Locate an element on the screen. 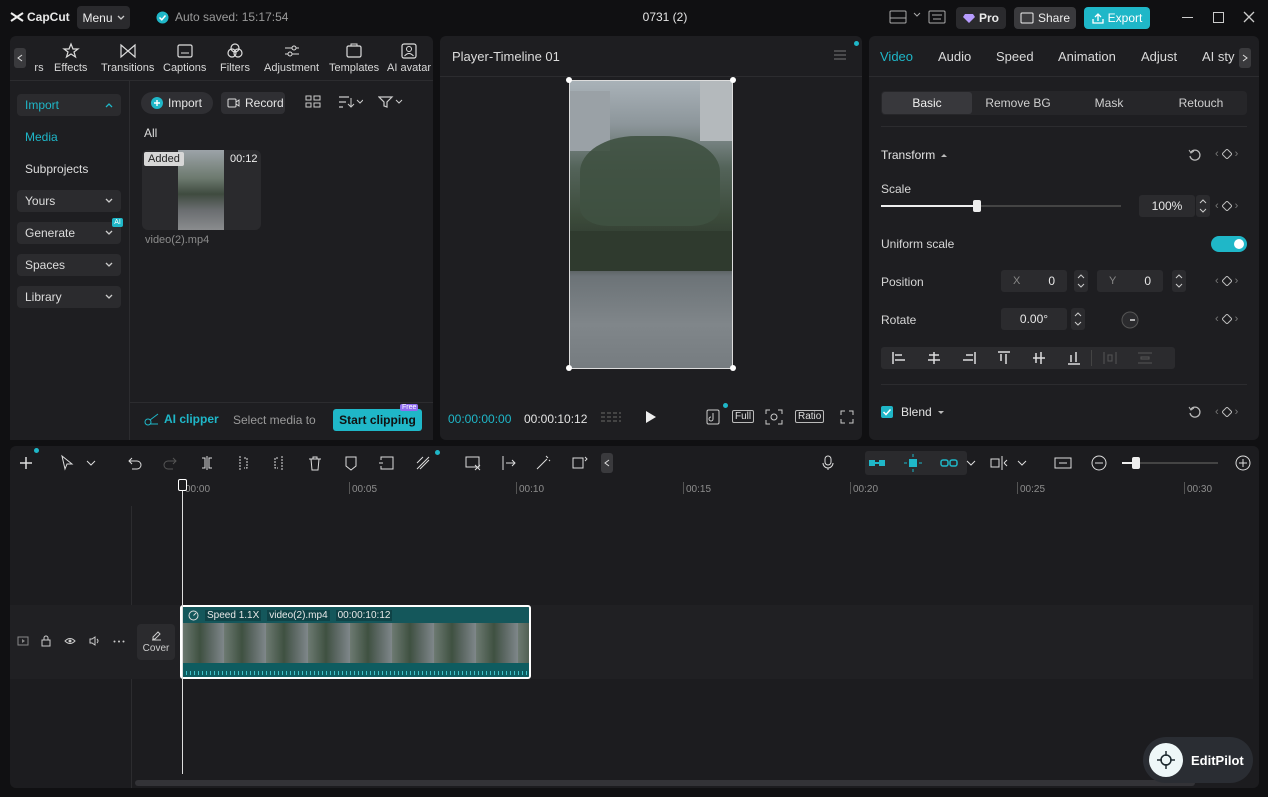 This screenshot has width=1268, height=797. main-track-magnet-icon is located at coordinates (877, 463).